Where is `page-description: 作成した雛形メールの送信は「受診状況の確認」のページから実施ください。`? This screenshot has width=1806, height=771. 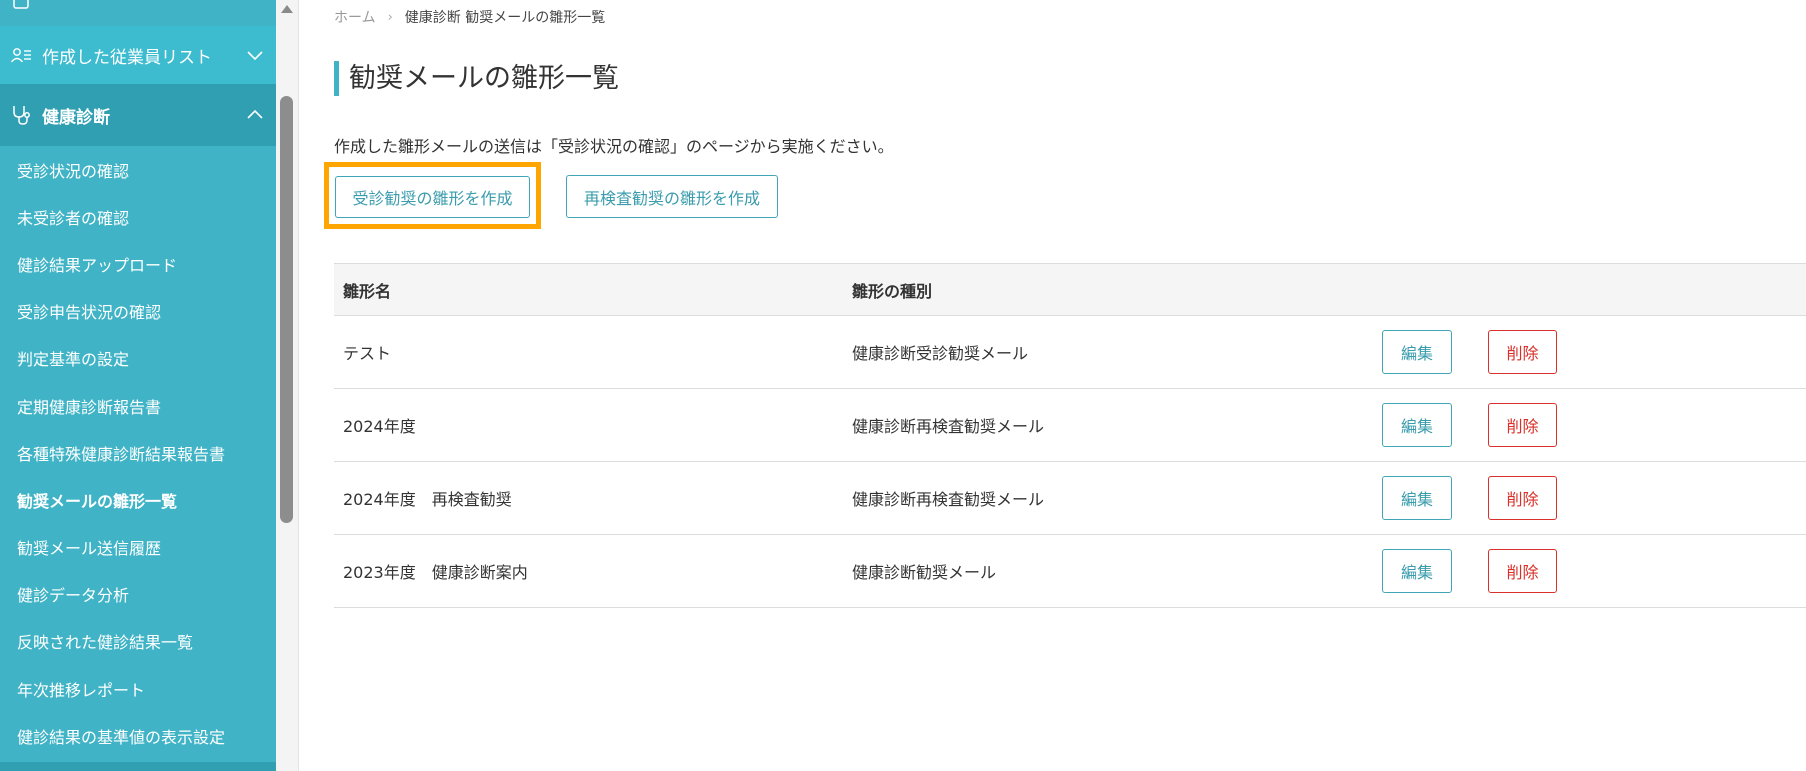
page-description: 作成した雛形メールの送信は「受診状況の確認」のページから実施ください。 is located at coordinates (614, 146).